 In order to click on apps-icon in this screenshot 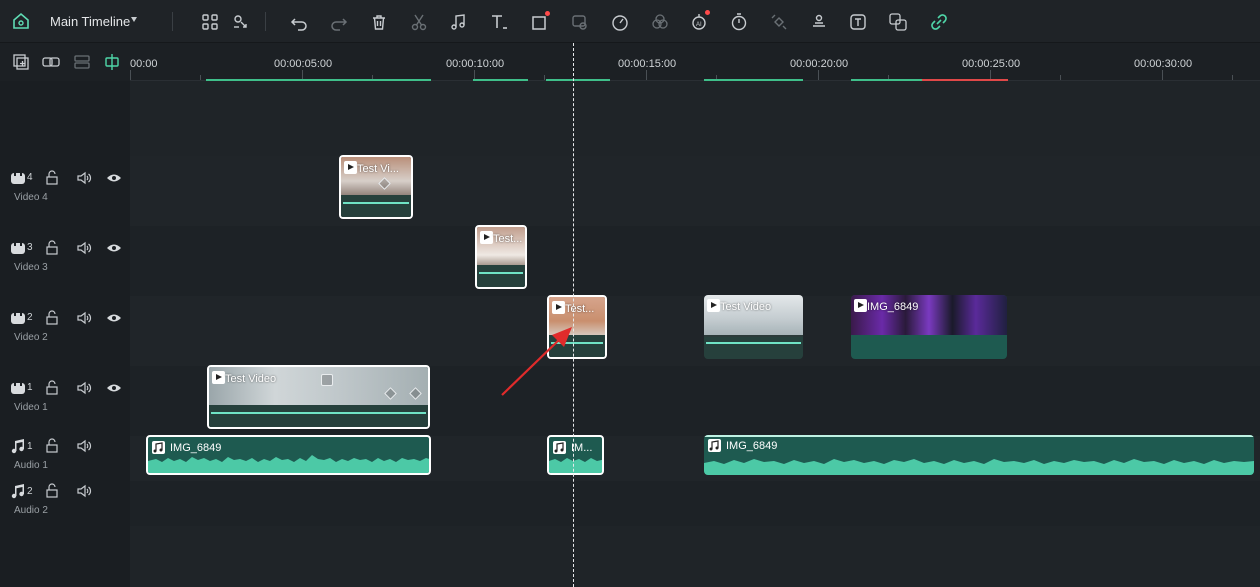, I will do `click(210, 22)`.